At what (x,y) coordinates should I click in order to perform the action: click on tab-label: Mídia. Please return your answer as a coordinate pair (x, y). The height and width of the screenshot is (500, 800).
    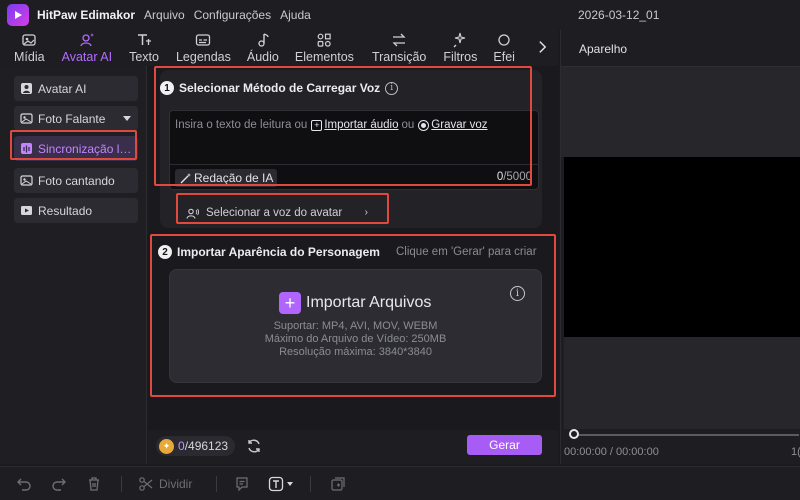
    Looking at the image, I should click on (29, 57).